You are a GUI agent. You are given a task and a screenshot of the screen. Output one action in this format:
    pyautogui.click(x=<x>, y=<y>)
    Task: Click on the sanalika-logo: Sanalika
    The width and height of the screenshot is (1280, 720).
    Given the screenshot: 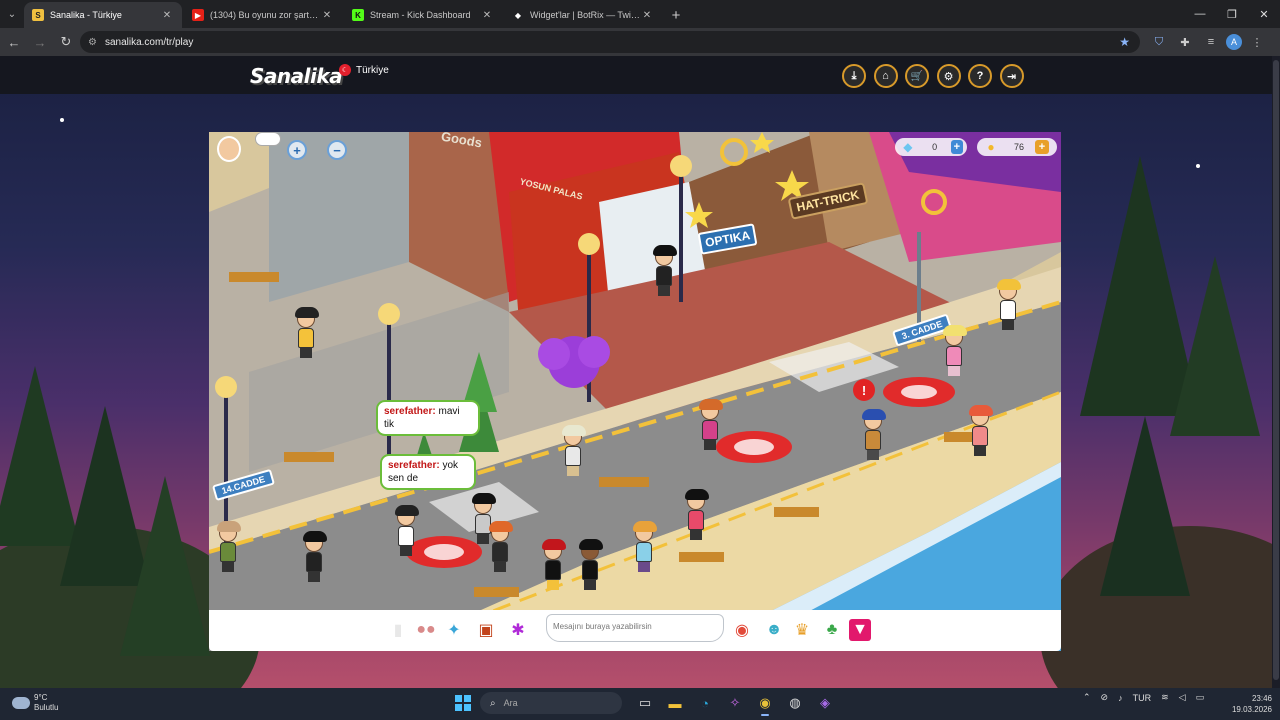 What is the action you would take?
    pyautogui.click(x=296, y=76)
    